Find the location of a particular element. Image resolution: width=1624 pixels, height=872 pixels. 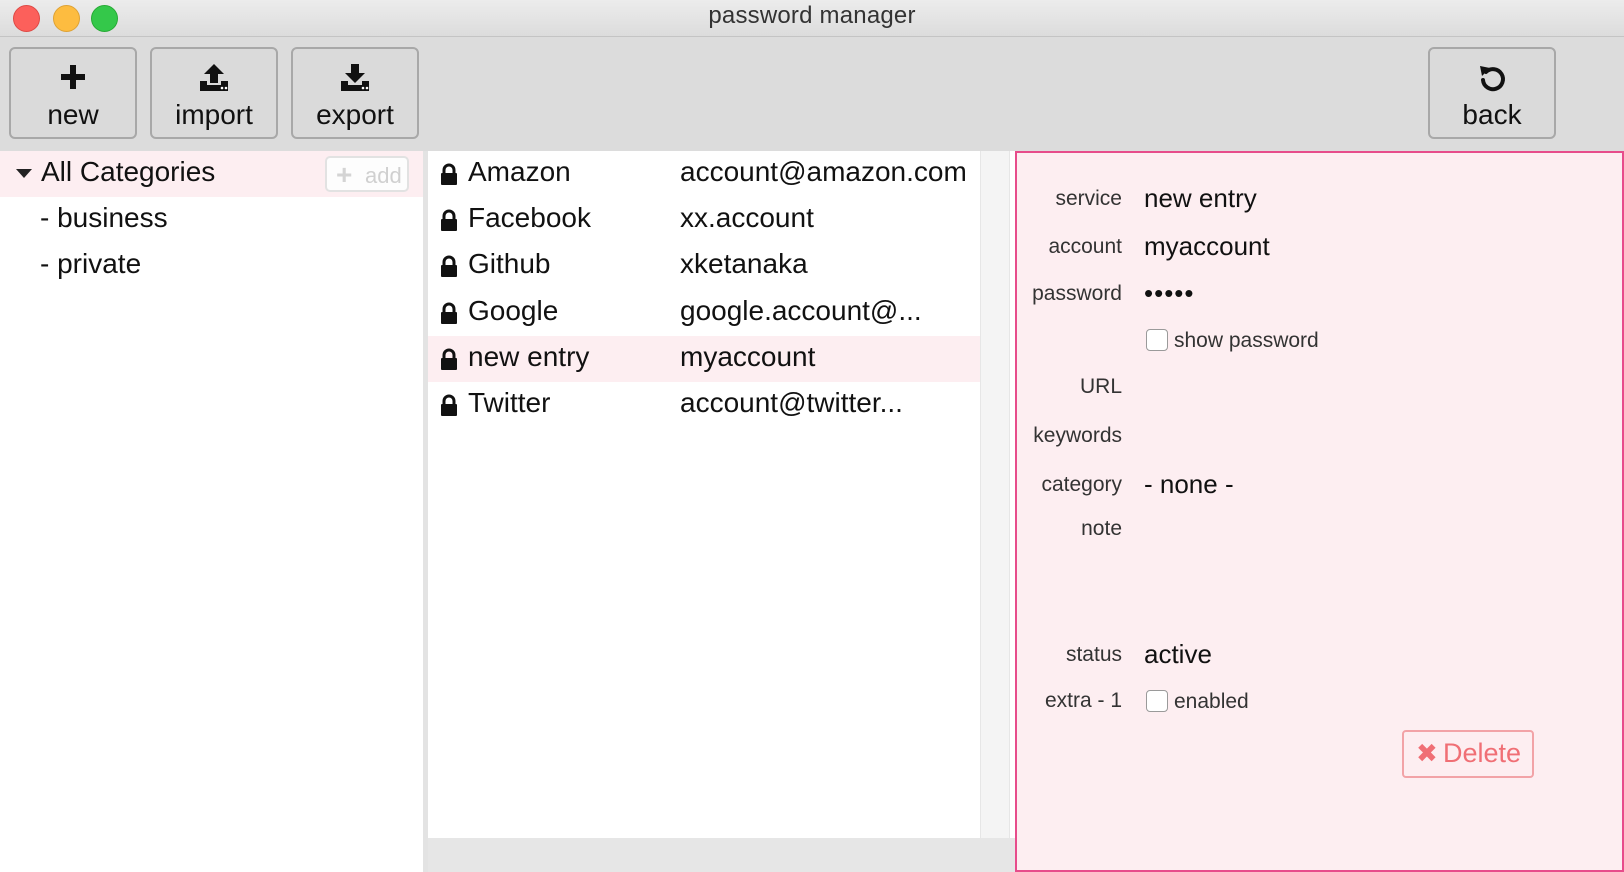

add-category-button: + add is located at coordinates (367, 174).